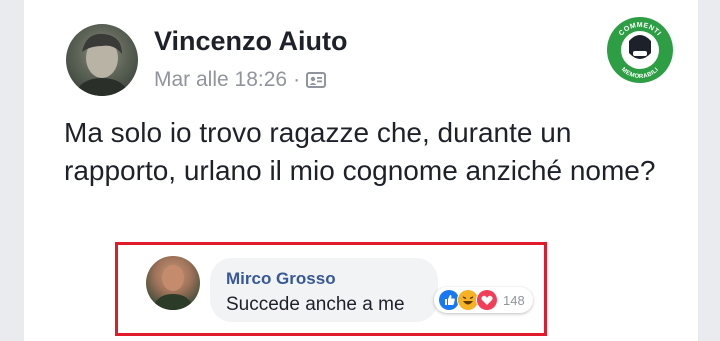 This screenshot has width=720, height=341. I want to click on comment-text: Succede anche a me, so click(315, 304).